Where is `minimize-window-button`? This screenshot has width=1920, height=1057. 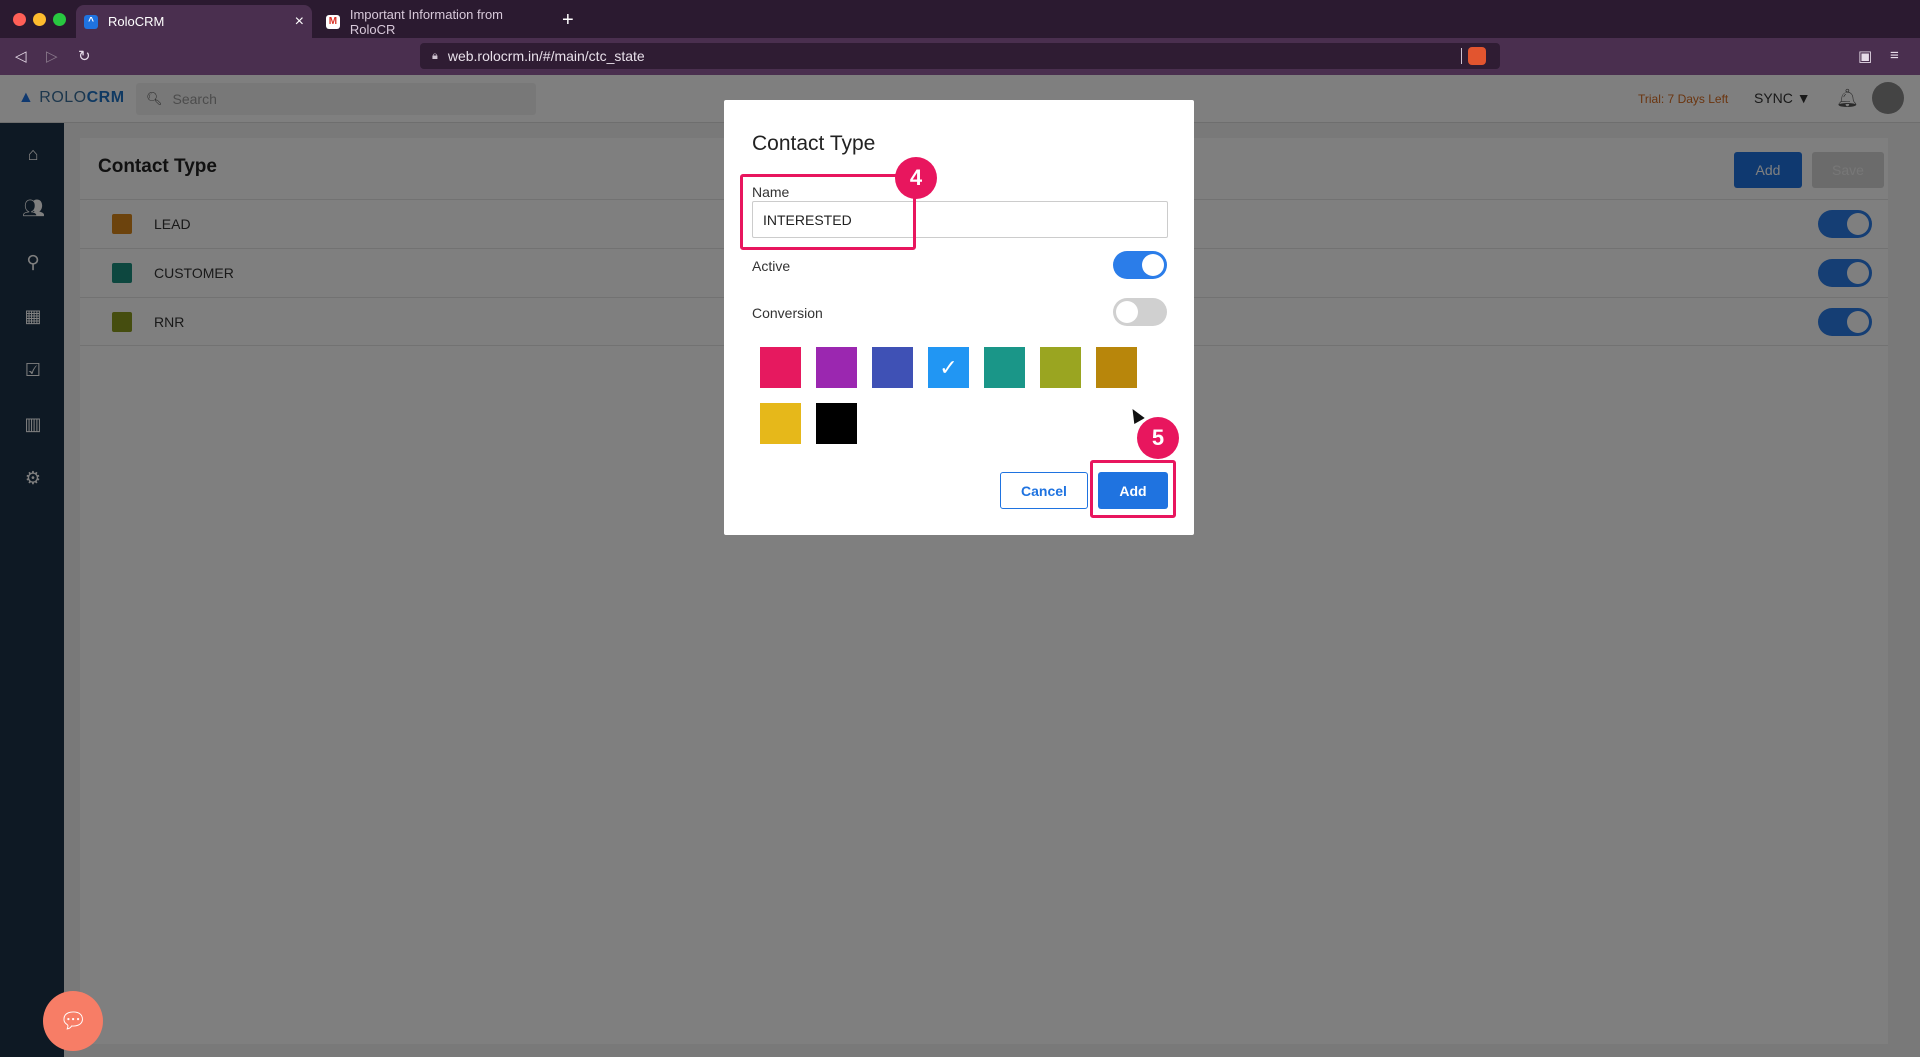
minimize-window-button is located at coordinates (39, 19).